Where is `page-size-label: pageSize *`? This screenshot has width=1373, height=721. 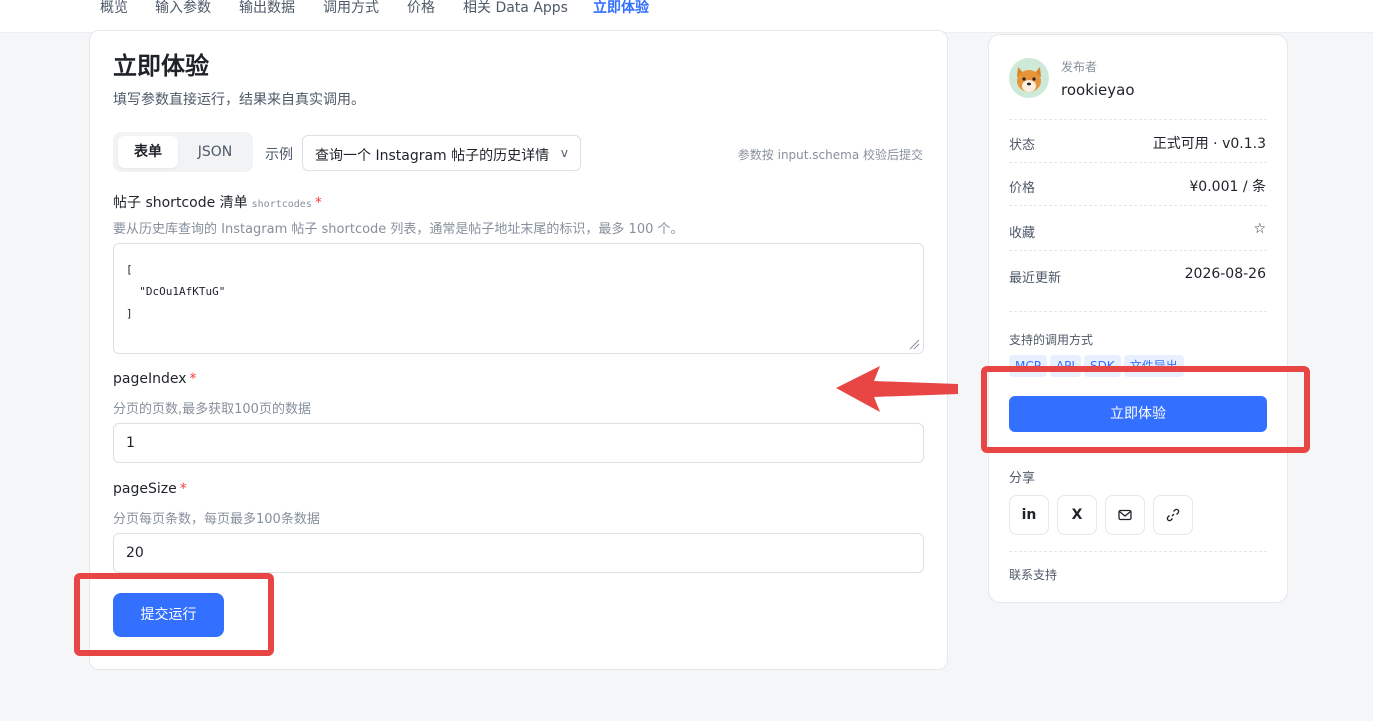 page-size-label: pageSize * is located at coordinates (150, 489).